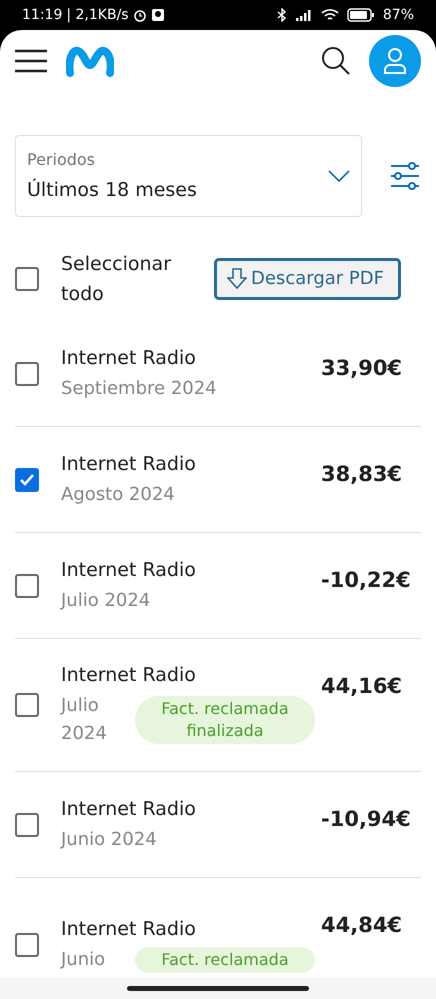 The width and height of the screenshot is (436, 999). What do you see at coordinates (139, 388) in the screenshot?
I see `invoice-date: Septiembre 2024` at bounding box center [139, 388].